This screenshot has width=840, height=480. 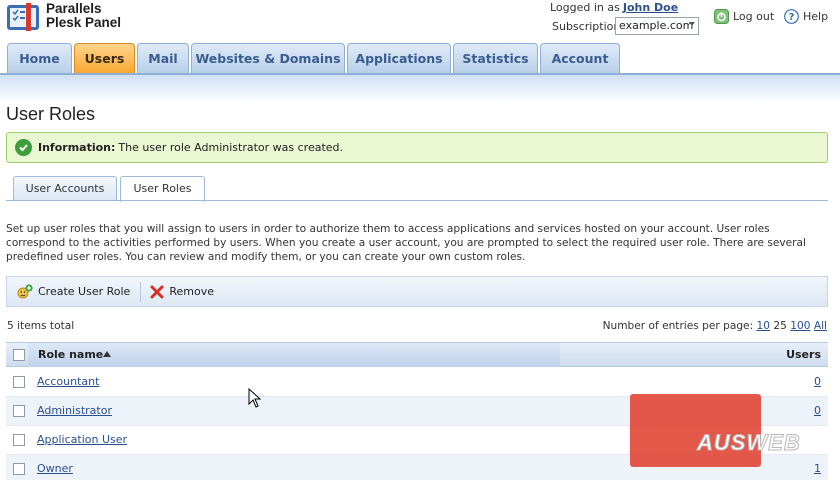 What do you see at coordinates (163, 58) in the screenshot?
I see `tab-mail: Mail` at bounding box center [163, 58].